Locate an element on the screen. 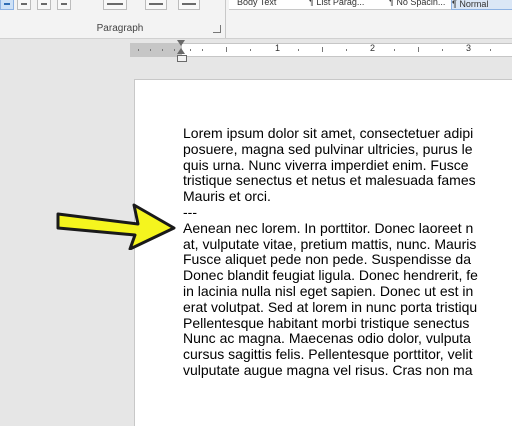 Image resolution: width=512 pixels, height=426 pixels. align-center-button is located at coordinates (24, 5).